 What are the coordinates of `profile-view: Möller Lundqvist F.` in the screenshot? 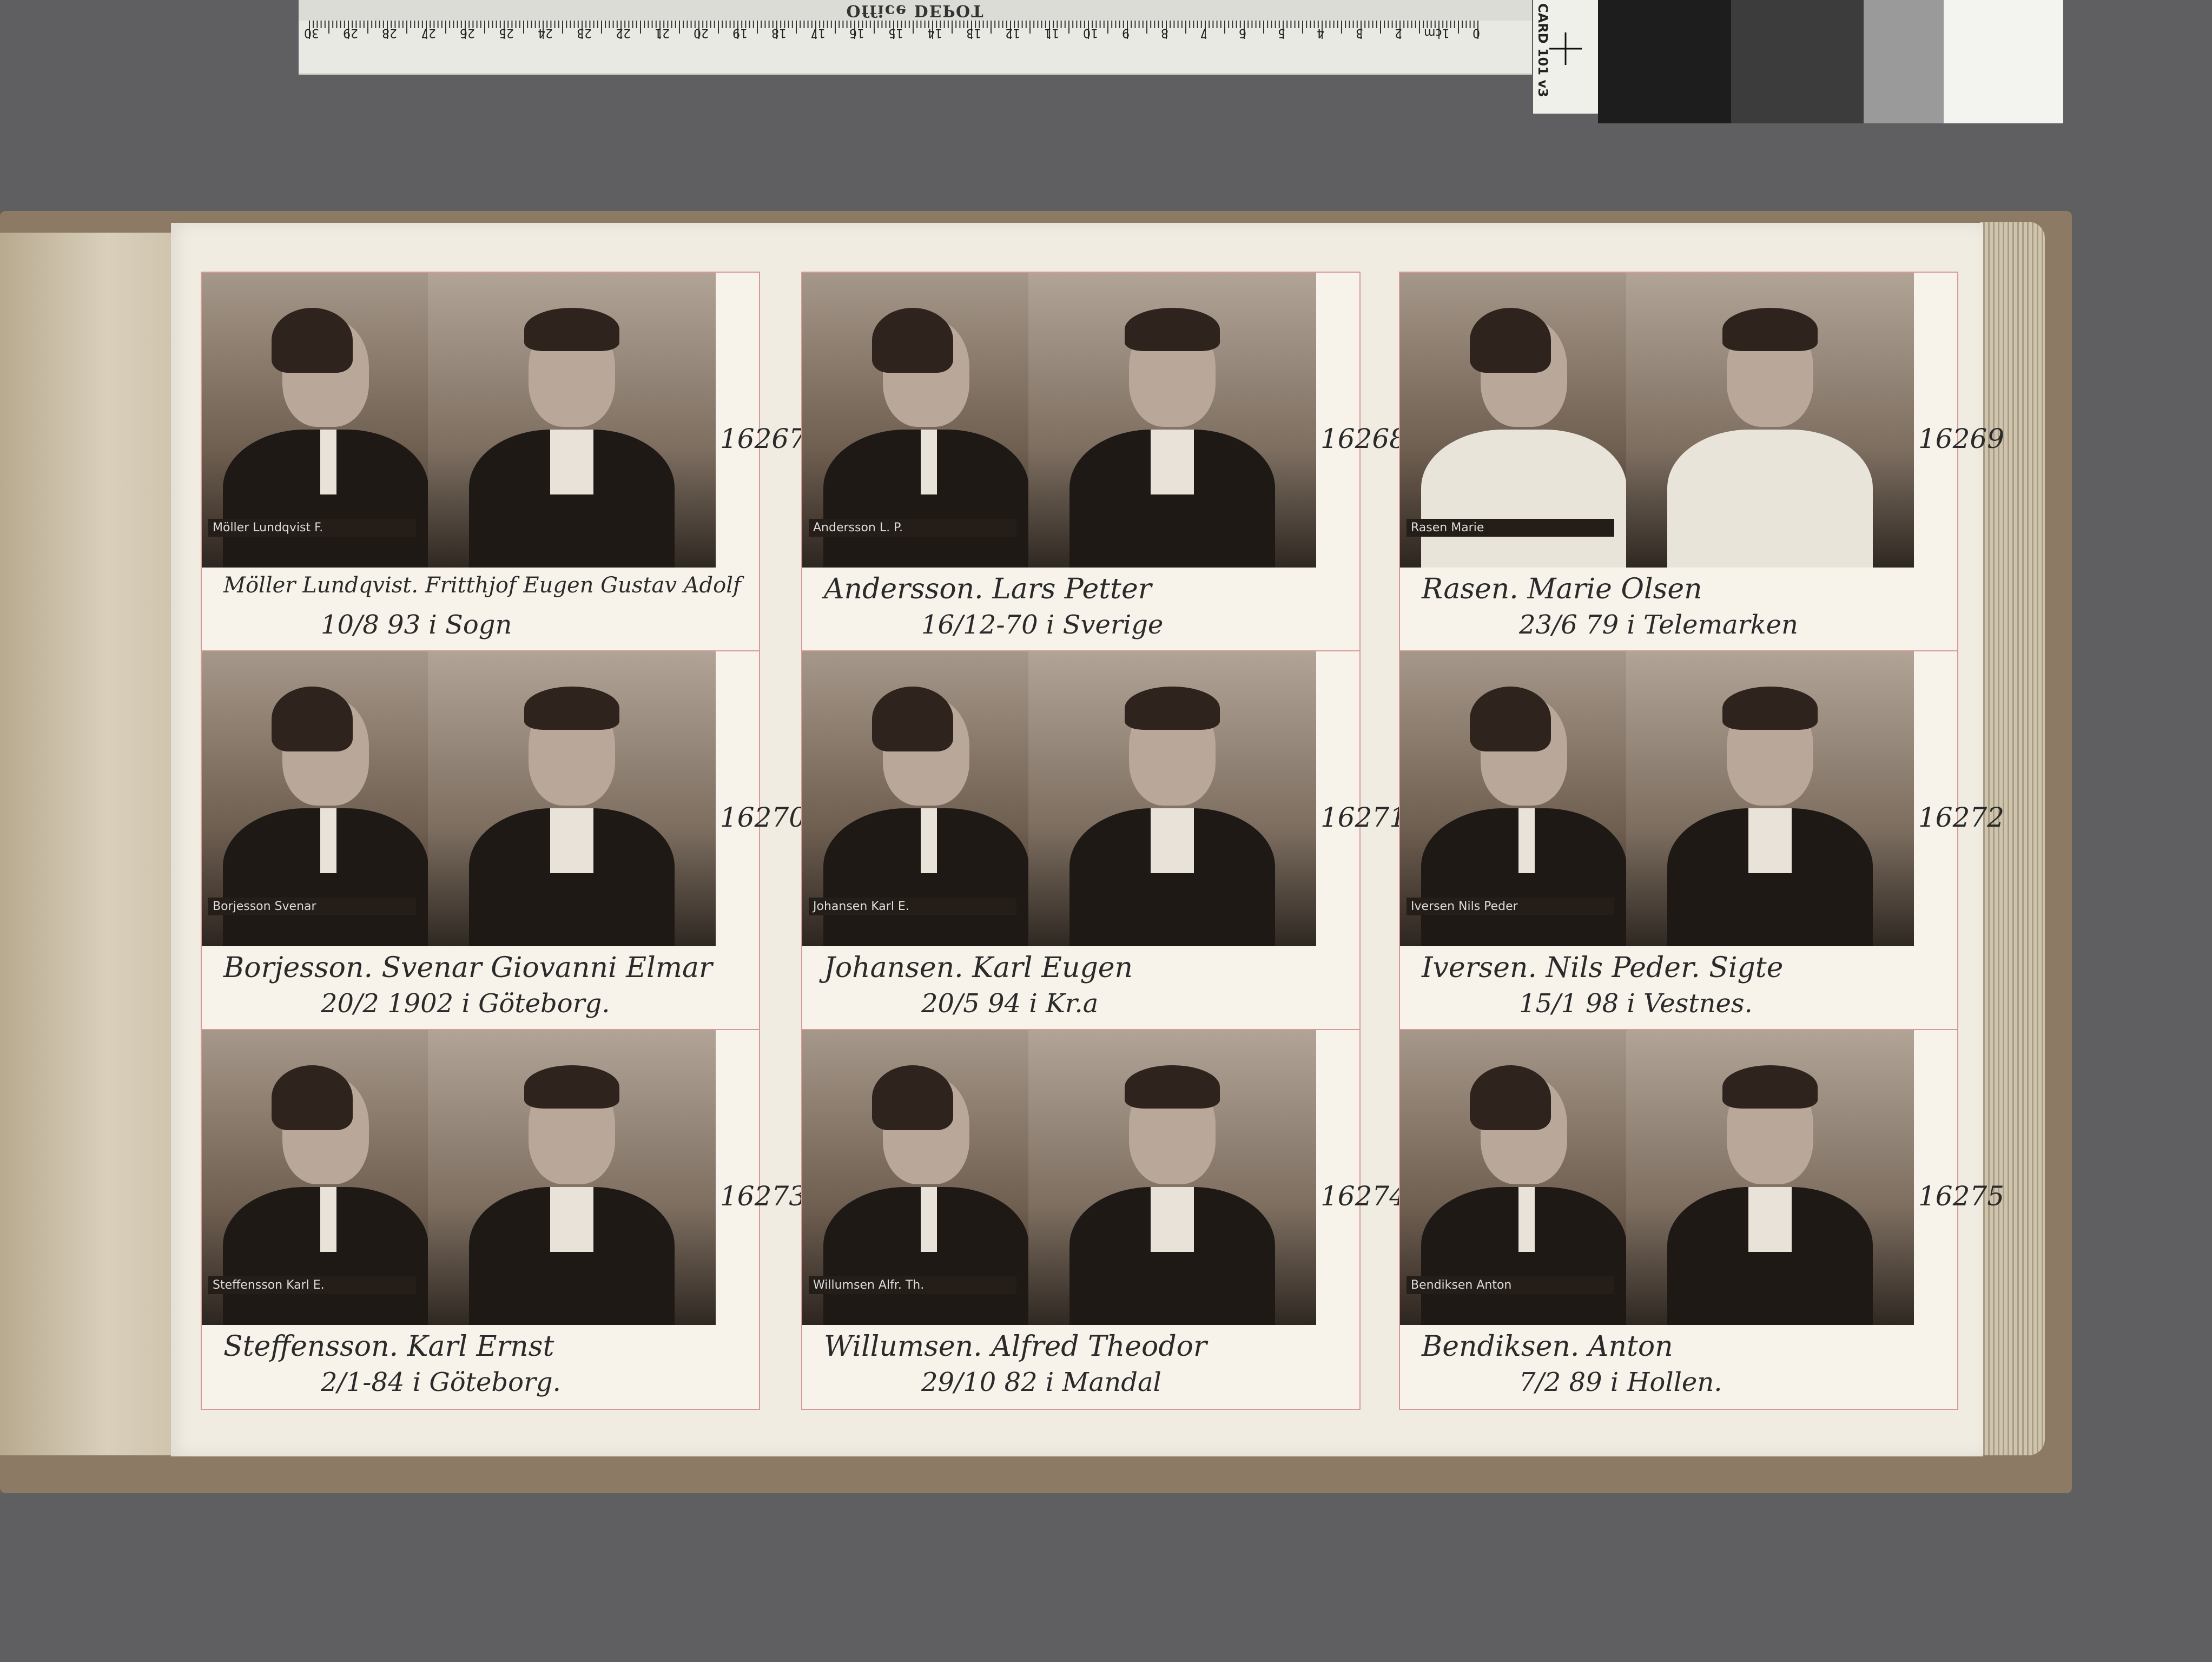 It's located at (315, 420).